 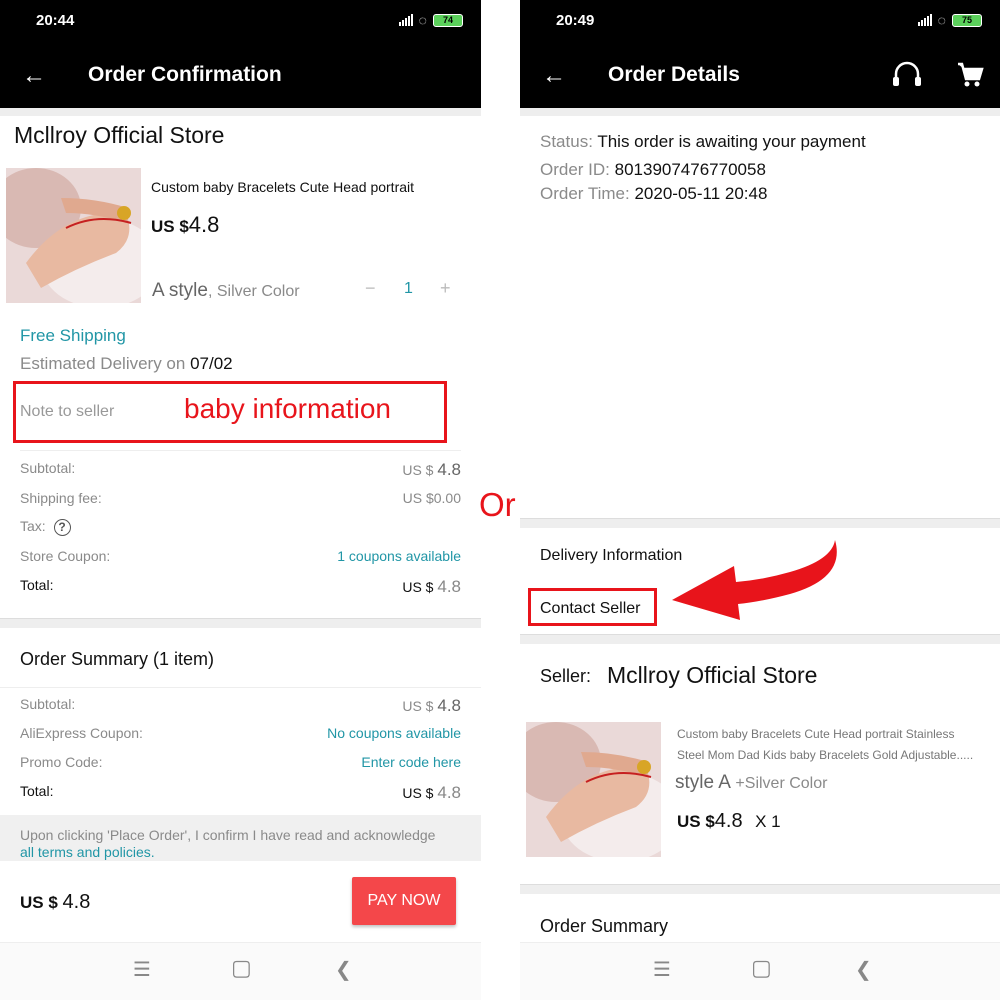 I want to click on order-summary-title: Order Summary, so click(x=604, y=926).